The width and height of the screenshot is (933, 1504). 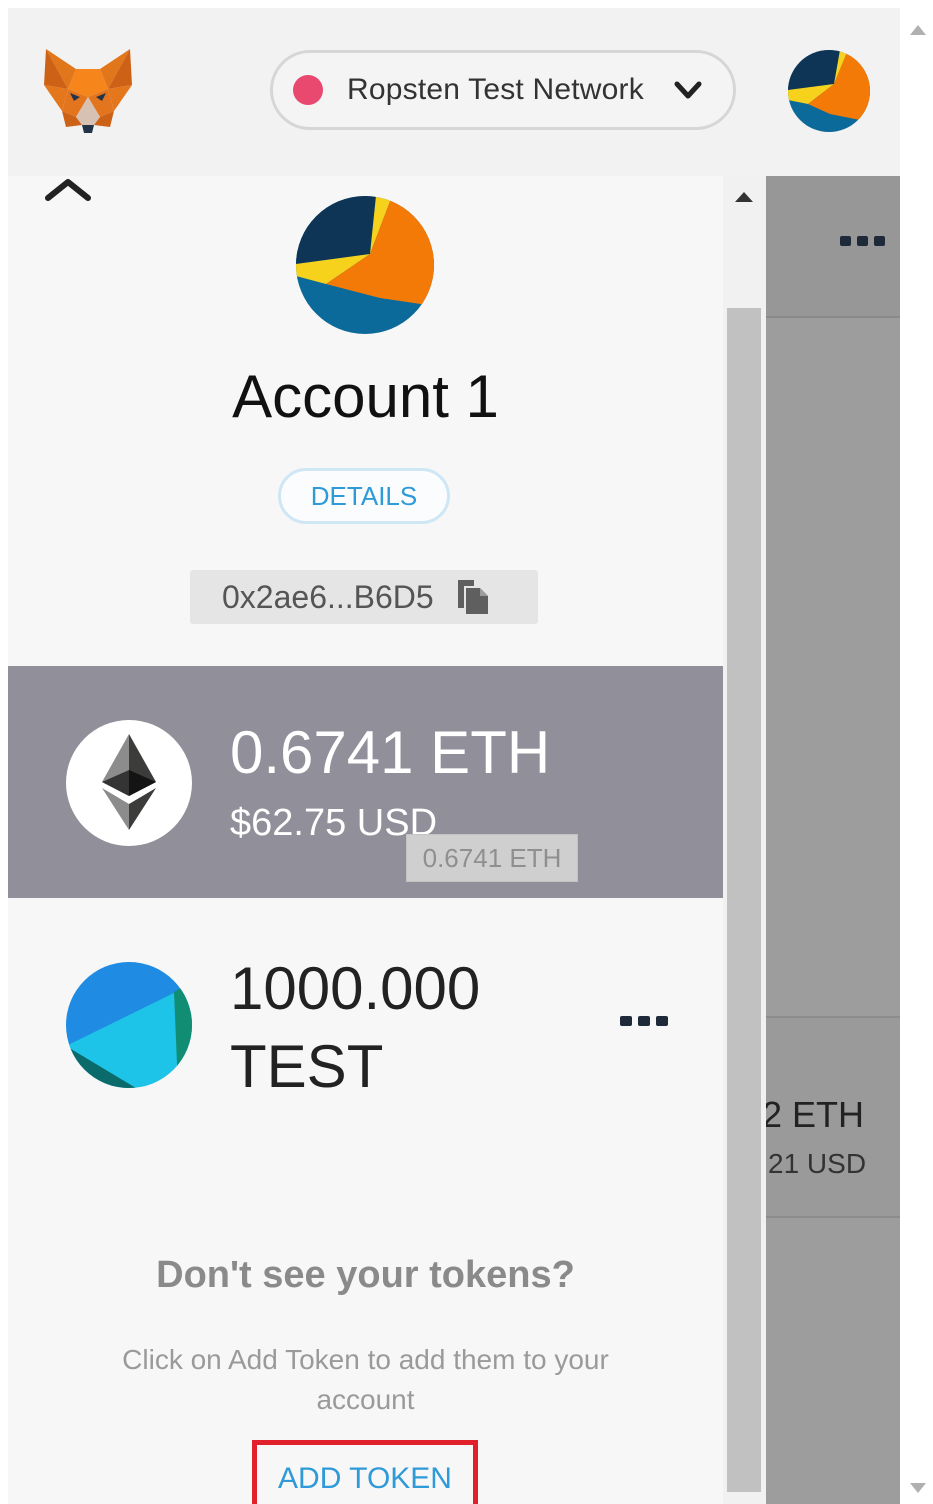 What do you see at coordinates (688, 90) in the screenshot?
I see `chevron-down-icon` at bounding box center [688, 90].